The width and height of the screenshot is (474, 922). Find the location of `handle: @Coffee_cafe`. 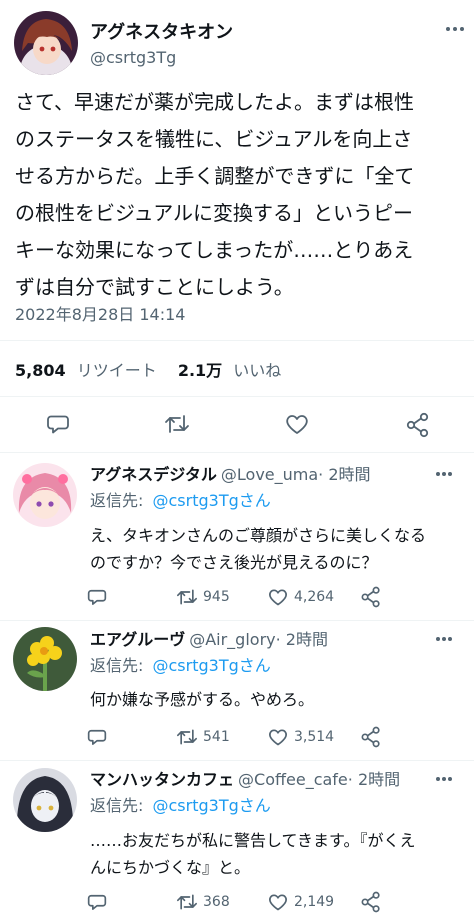

handle: @Coffee_cafe is located at coordinates (293, 779).